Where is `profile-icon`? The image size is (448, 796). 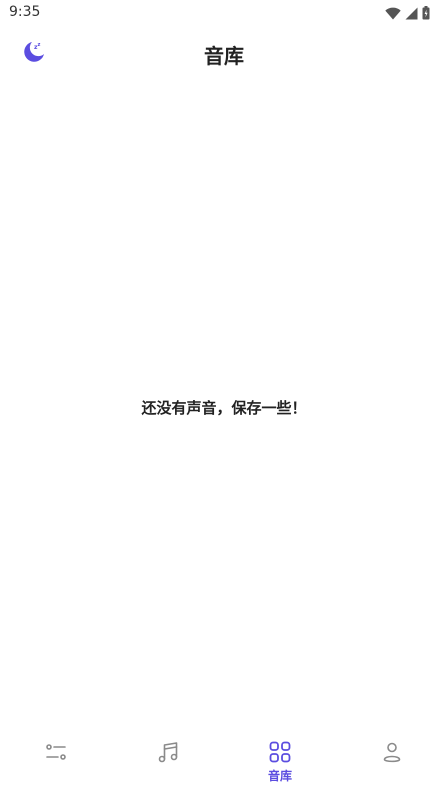
profile-icon is located at coordinates (392, 752).